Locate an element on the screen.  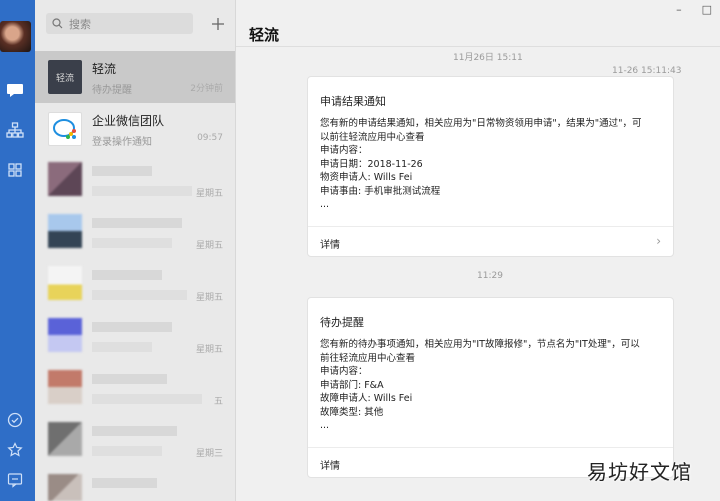
card-line: 申请部门: F&A is located at coordinates (352, 385).